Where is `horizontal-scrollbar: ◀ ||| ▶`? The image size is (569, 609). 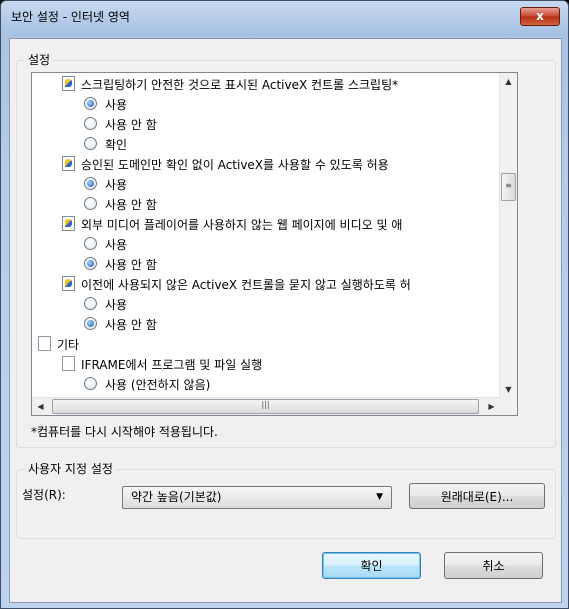
horizontal-scrollbar: ◀ ||| ▶ is located at coordinates (266, 406).